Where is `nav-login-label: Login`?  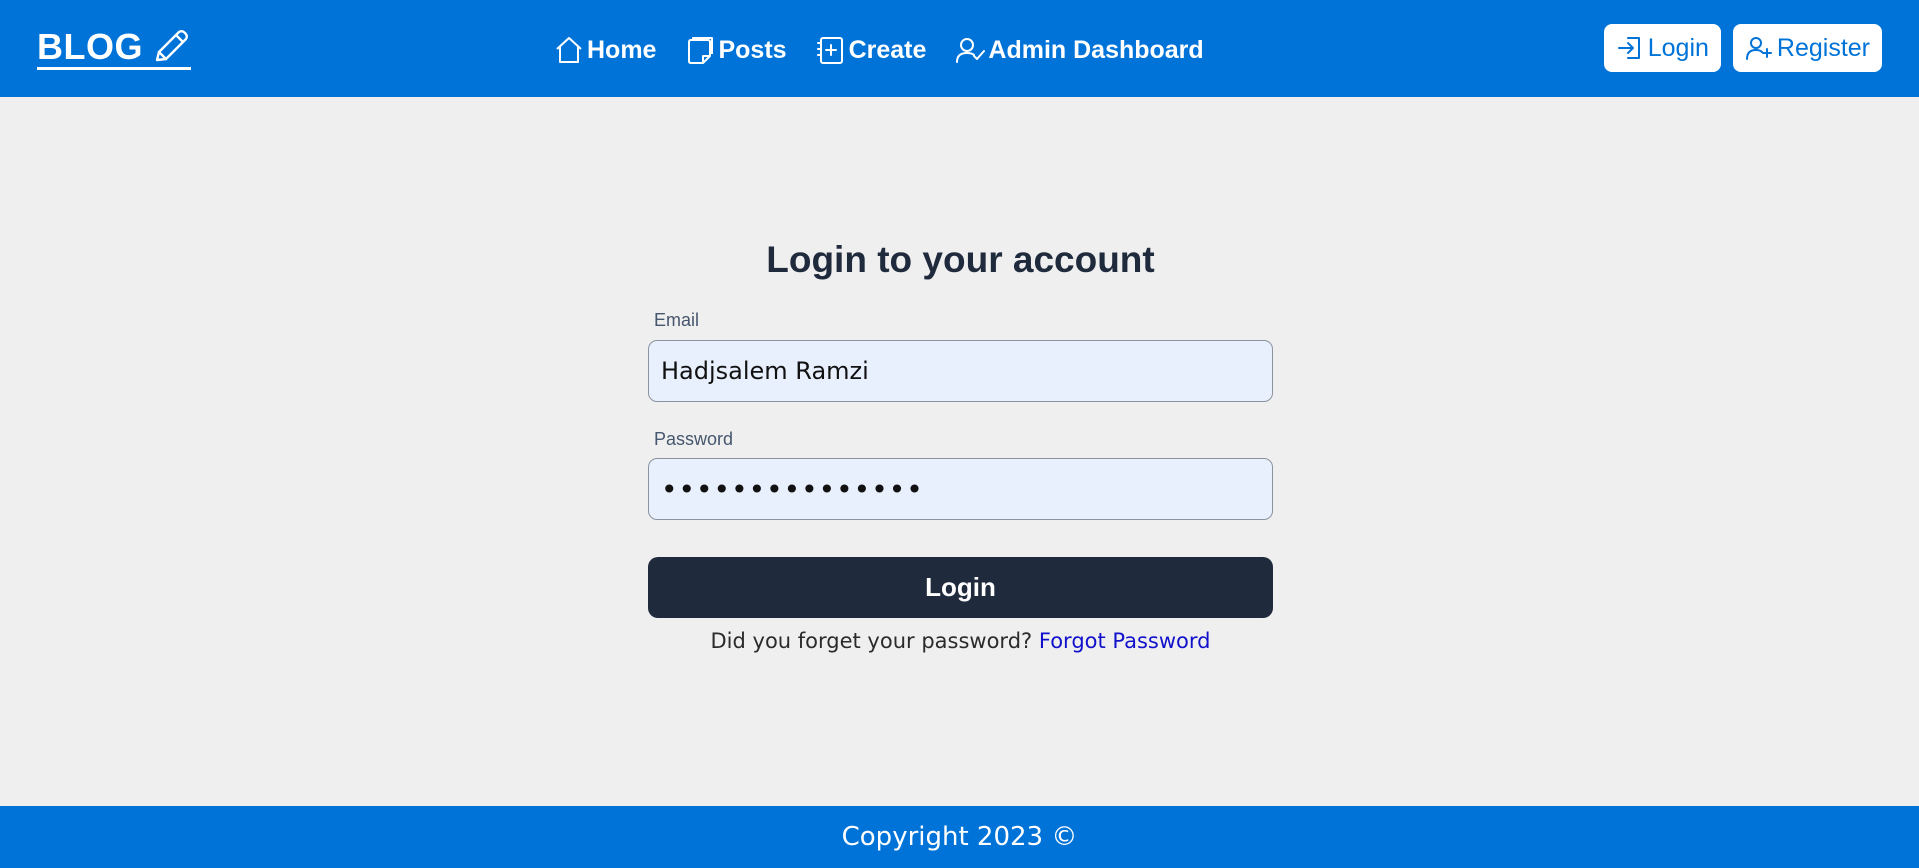
nav-login-label: Login is located at coordinates (1678, 47).